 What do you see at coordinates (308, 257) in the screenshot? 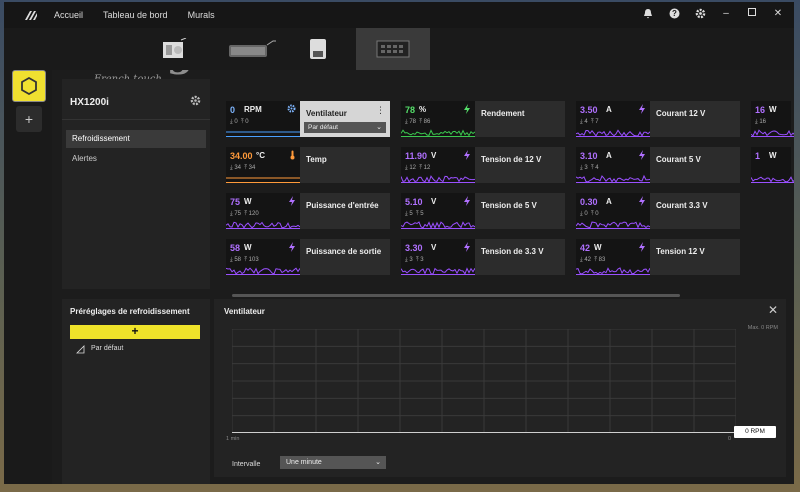
I see `sensor-tile: 58 W ⤓ 58 ⤒ 103 Puissance de sortie` at bounding box center [308, 257].